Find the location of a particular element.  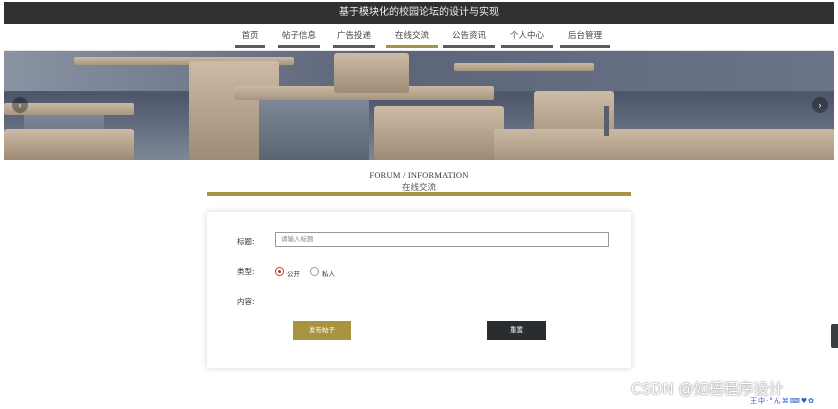

nav-item-label: 个人中心 is located at coordinates (526, 36).